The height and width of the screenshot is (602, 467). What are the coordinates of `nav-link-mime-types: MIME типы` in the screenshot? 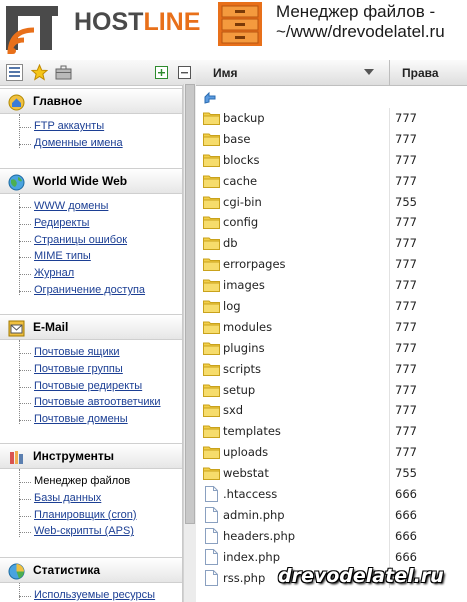 It's located at (100, 256).